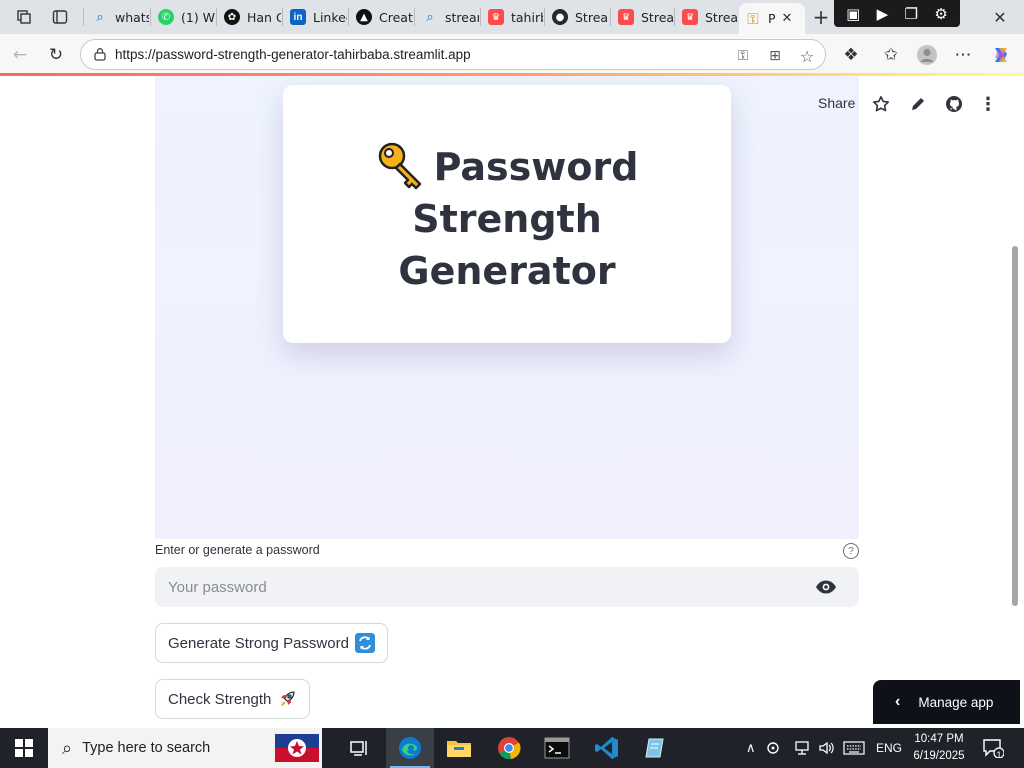 This screenshot has width=1024, height=768. I want to click on more-menu-icon: ⋯, so click(963, 55).